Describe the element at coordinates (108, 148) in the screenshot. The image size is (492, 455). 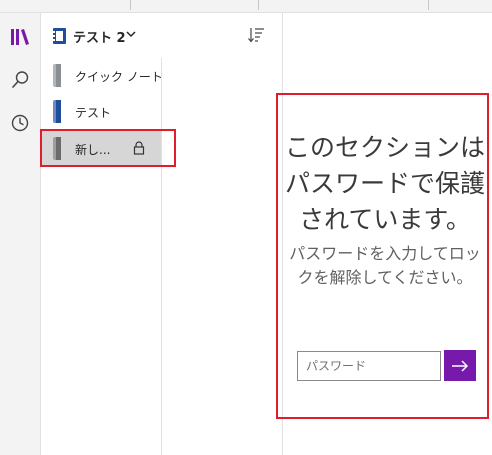
I see `highlight-box-section` at that location.